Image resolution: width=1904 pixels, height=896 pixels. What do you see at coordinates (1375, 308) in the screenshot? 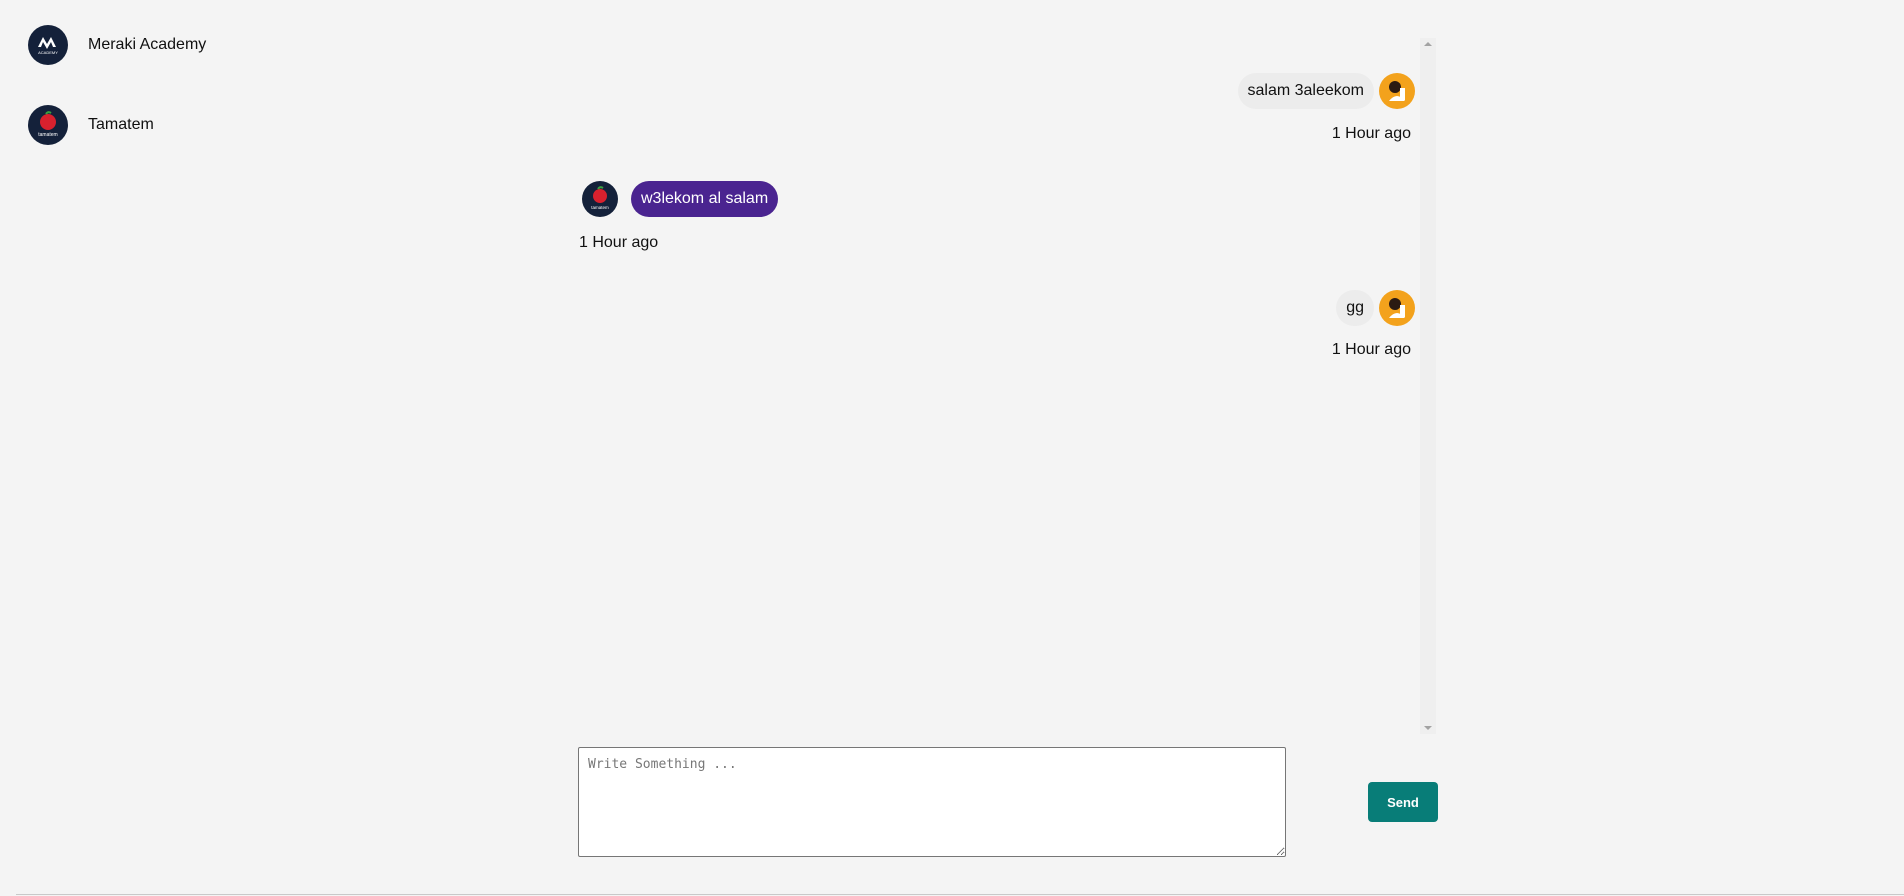
I see `message-sent: gg` at bounding box center [1375, 308].